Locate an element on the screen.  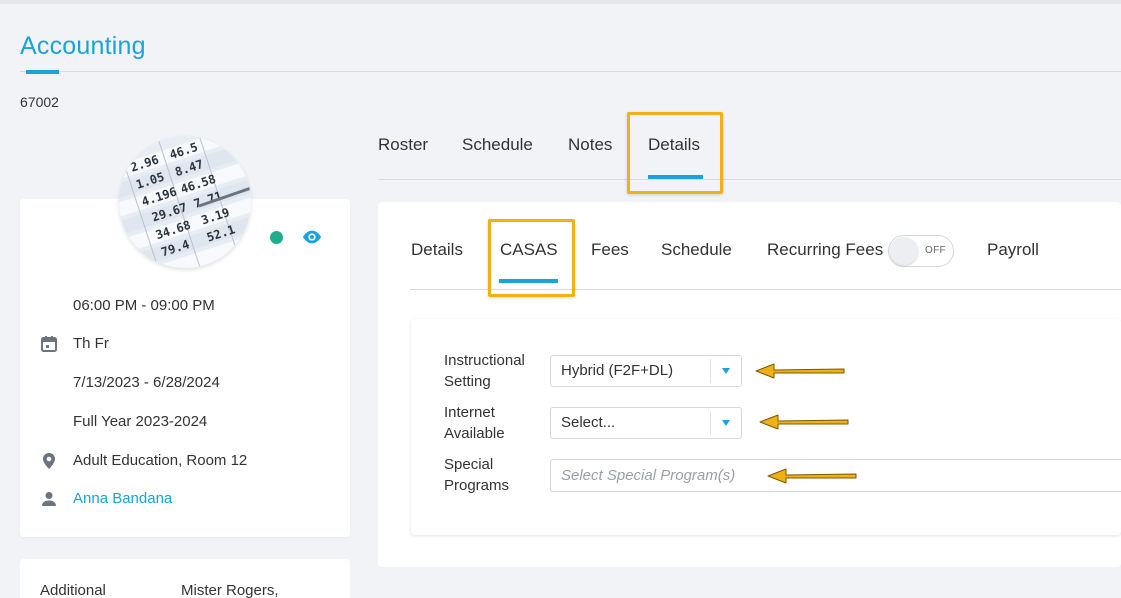
eye-icon is located at coordinates (312, 237).